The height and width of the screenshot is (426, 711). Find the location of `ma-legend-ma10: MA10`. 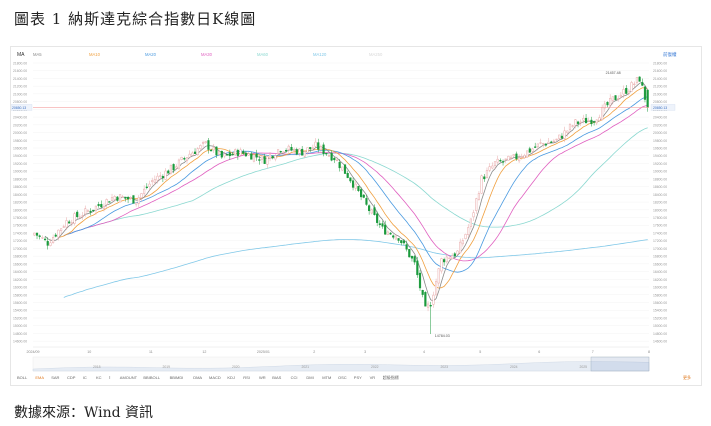

ma-legend-ma10: MA10 is located at coordinates (95, 54).